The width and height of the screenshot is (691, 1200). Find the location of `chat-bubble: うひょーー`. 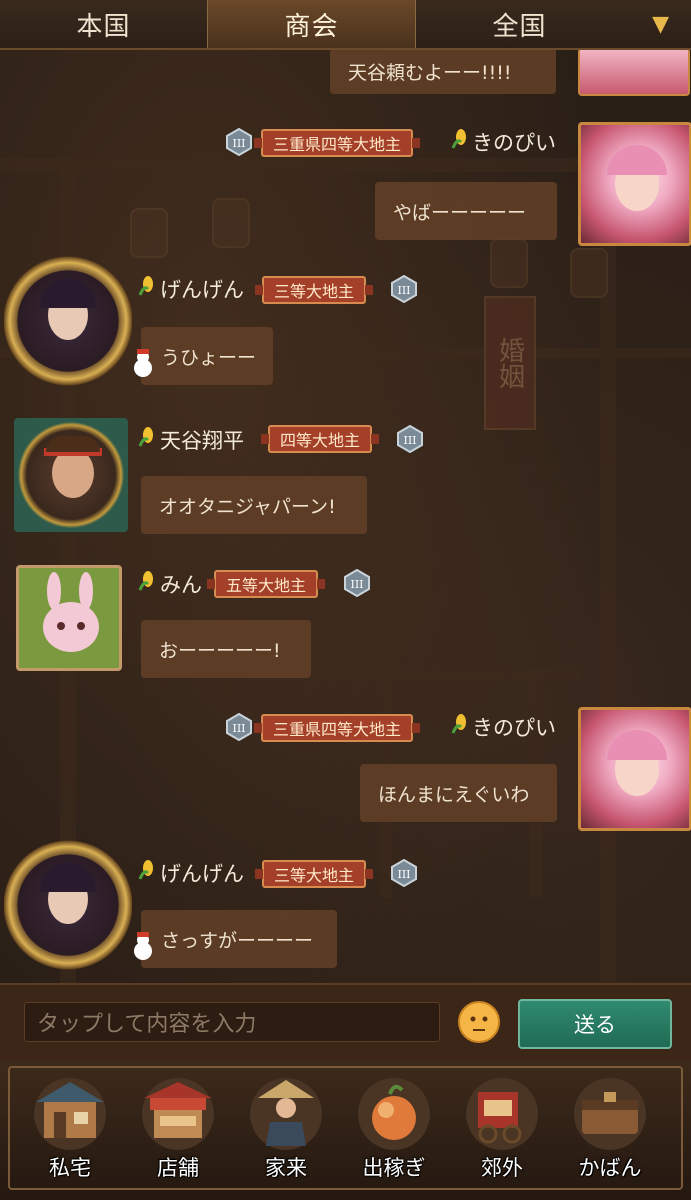

chat-bubble: うひょーー is located at coordinates (207, 356).